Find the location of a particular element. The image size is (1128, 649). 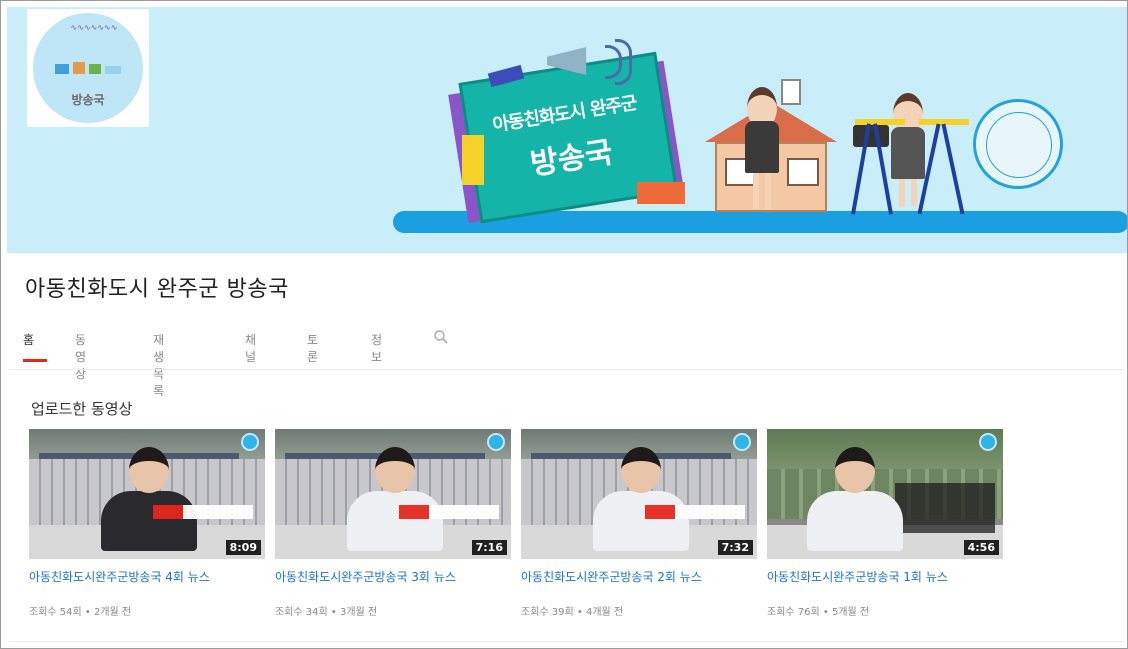

tripod-leg is located at coordinates (953, 169).